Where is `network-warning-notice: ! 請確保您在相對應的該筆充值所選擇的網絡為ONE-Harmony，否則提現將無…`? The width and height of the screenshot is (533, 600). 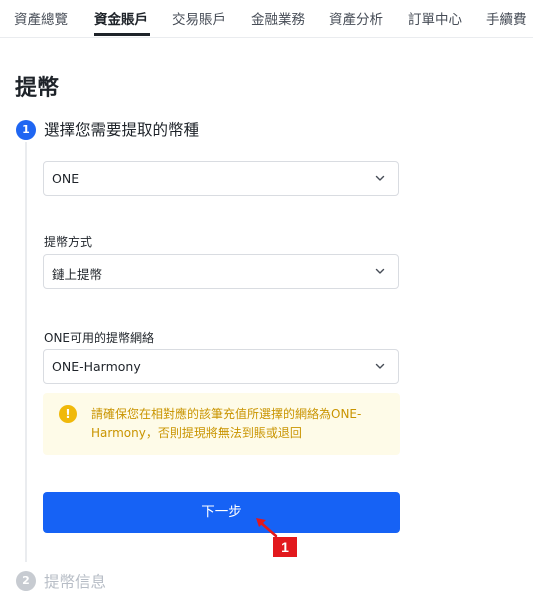
network-warning-notice: ! 請確保您在相對應的該筆充值所選擇的網絡為ONE-Harmony，否則提現將無… is located at coordinates (221, 424).